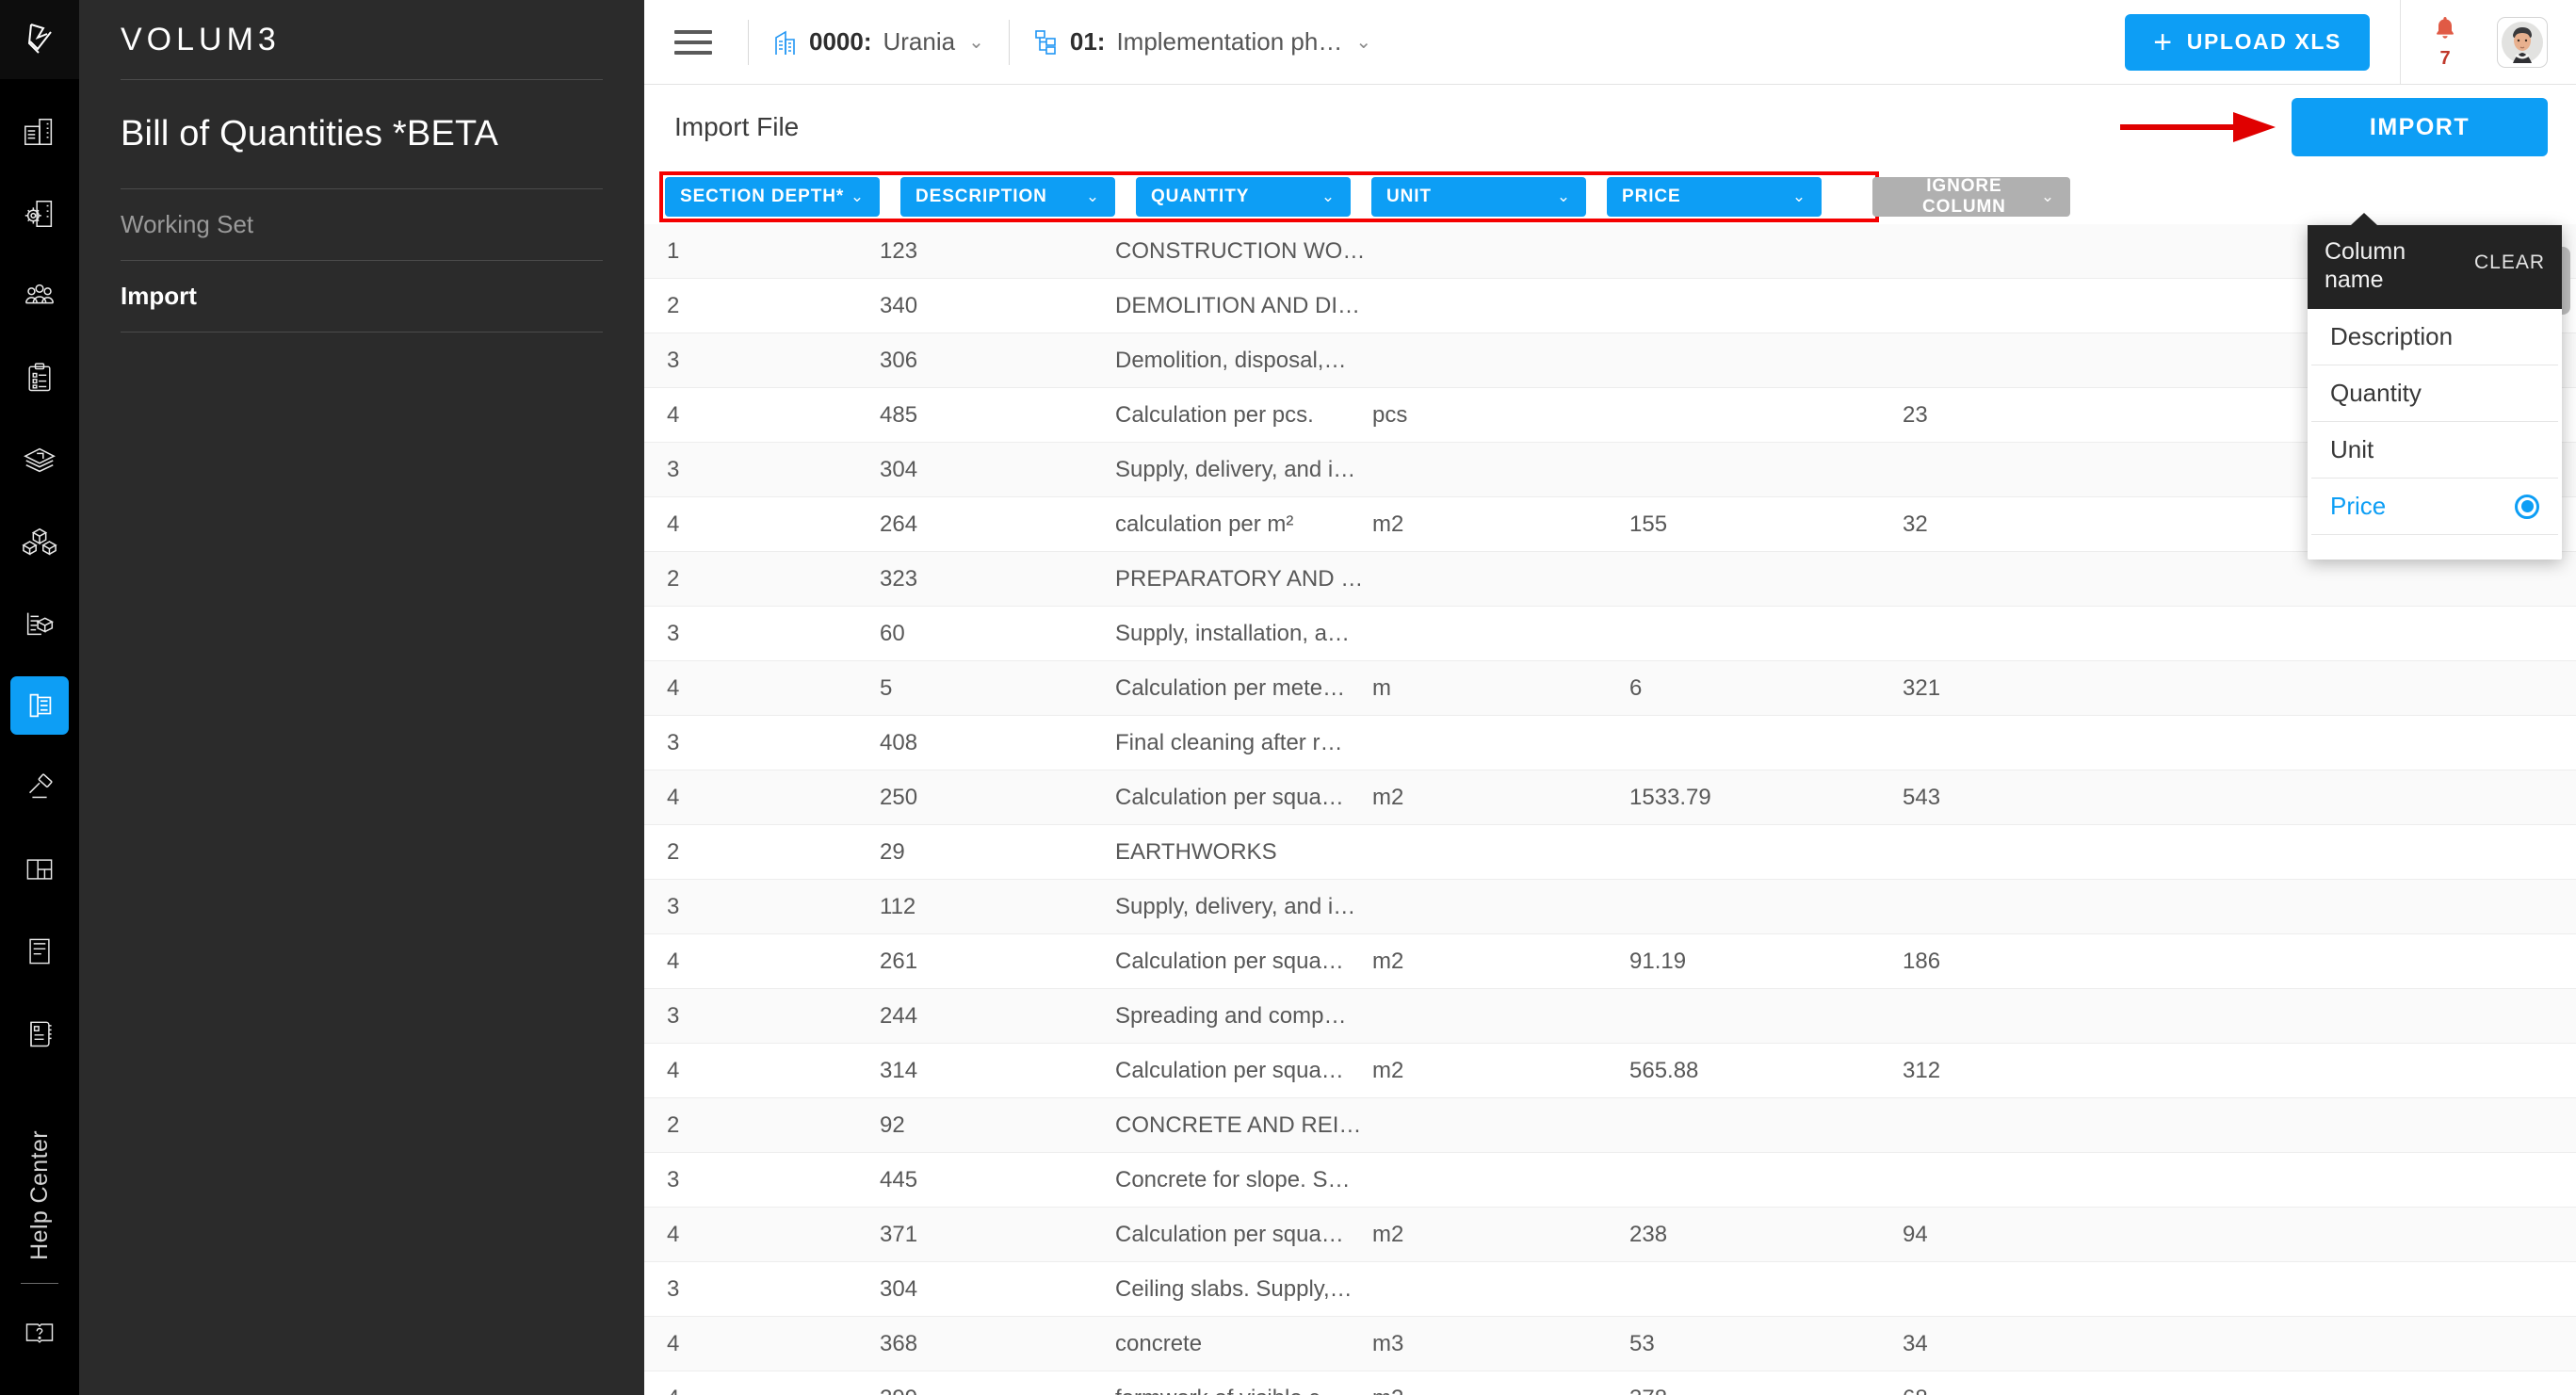 This screenshot has height=1395, width=2576. Describe the element at coordinates (40, 1195) in the screenshot. I see `help-center-label: Help Center` at that location.